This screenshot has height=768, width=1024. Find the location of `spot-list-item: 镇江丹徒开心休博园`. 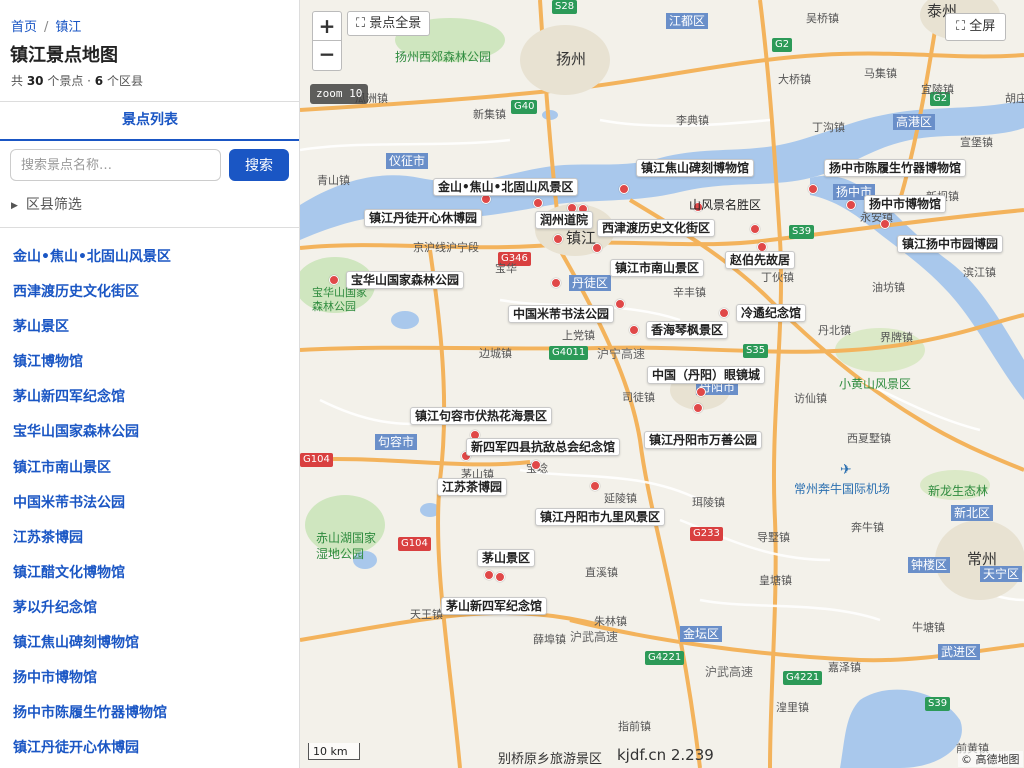

spot-list-item: 镇江丹徒开心休博园 is located at coordinates (149, 748).